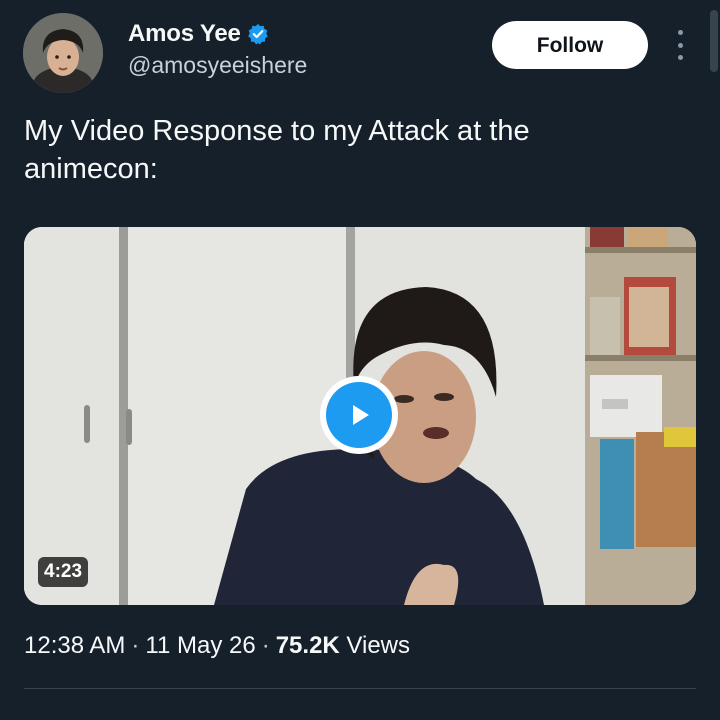 Image resolution: width=720 pixels, height=720 pixels. What do you see at coordinates (714, 41) in the screenshot?
I see `scrollbar` at bounding box center [714, 41].